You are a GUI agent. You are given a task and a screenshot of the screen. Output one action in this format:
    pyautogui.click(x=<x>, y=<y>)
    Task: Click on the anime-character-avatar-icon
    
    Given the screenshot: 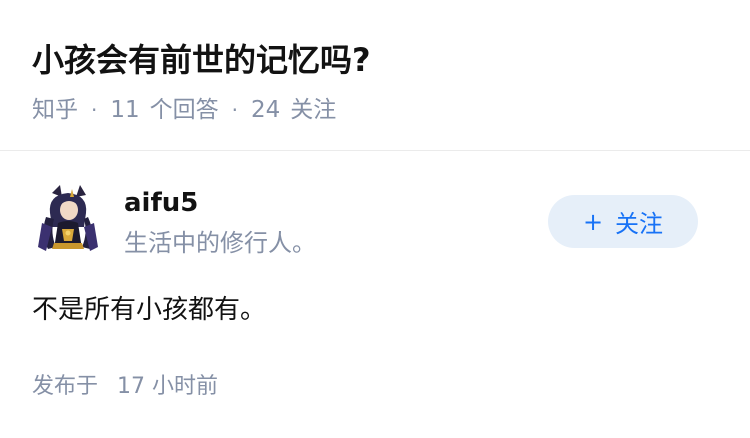 What is the action you would take?
    pyautogui.click(x=68, y=219)
    